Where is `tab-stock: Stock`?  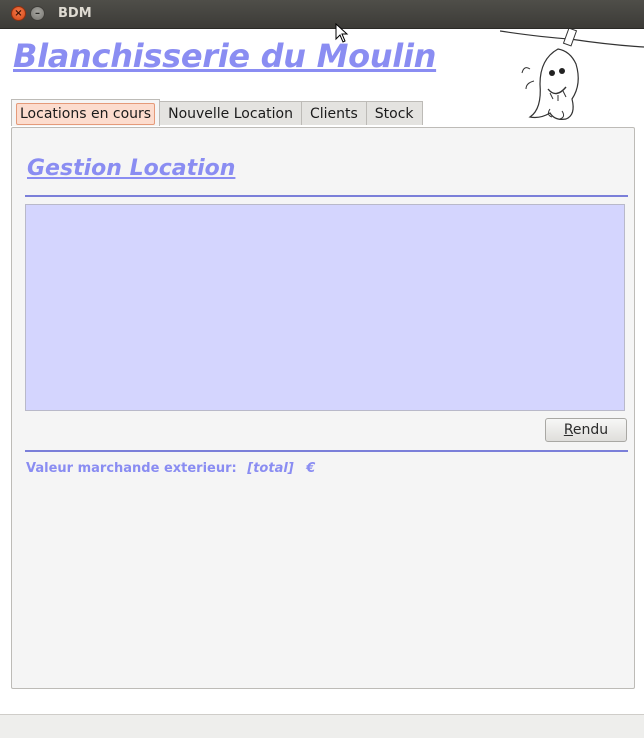
tab-stock: Stock is located at coordinates (394, 113).